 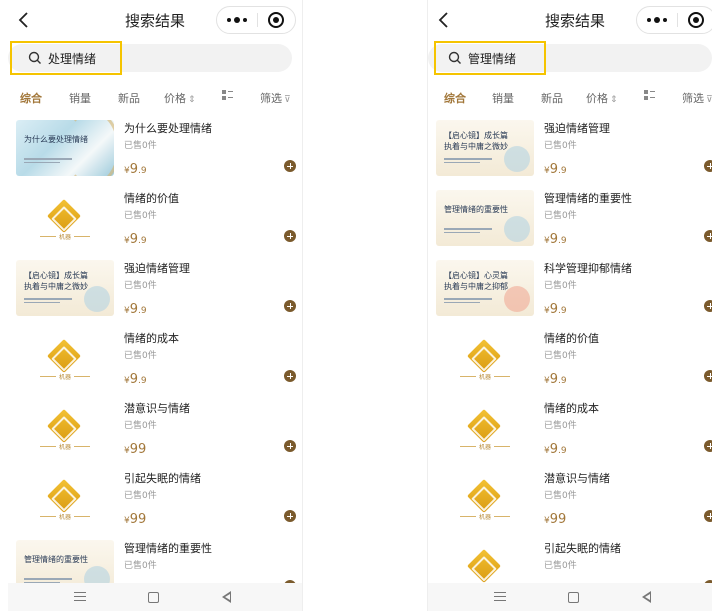 What do you see at coordinates (577, 478) in the screenshot?
I see `product-name: 潜意识与情绪` at bounding box center [577, 478].